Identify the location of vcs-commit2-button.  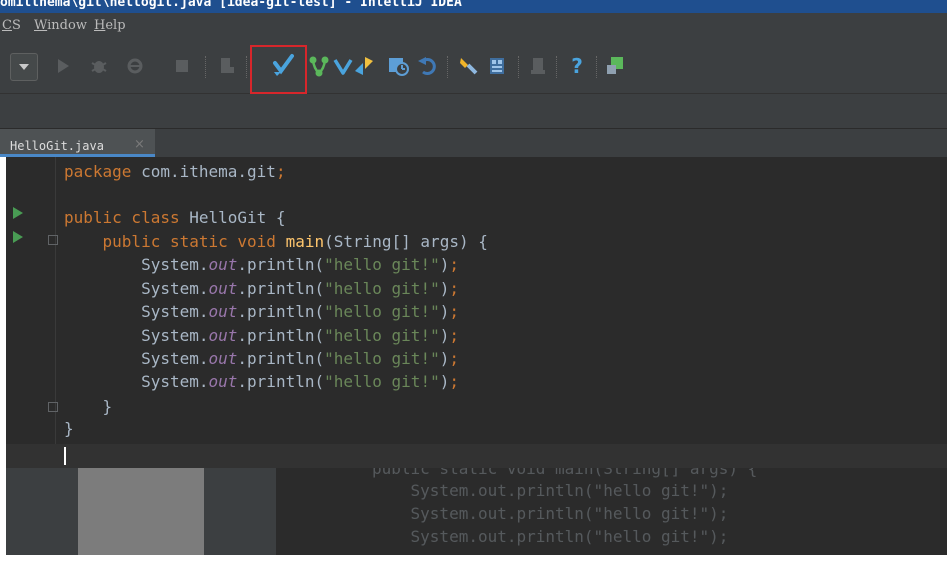
(343, 66).